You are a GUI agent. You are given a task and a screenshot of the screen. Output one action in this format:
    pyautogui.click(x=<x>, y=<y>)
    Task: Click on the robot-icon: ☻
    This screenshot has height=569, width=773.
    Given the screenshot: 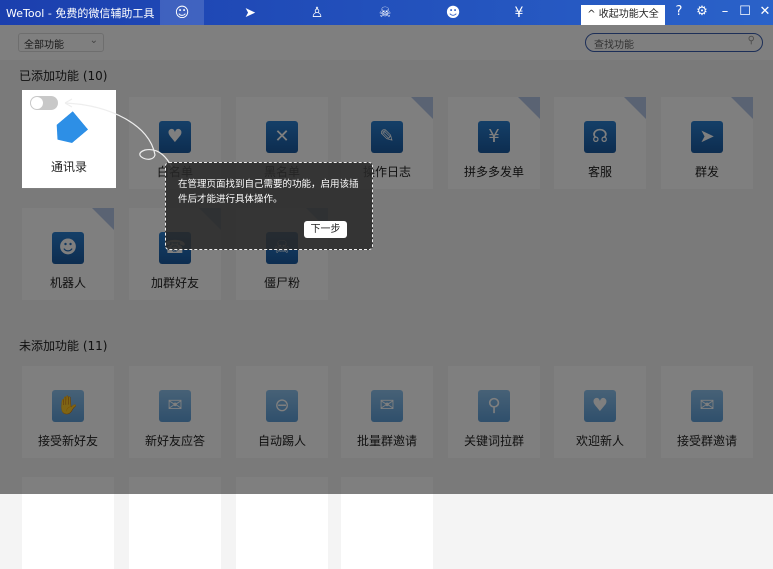 What is the action you would take?
    pyautogui.click(x=453, y=12)
    